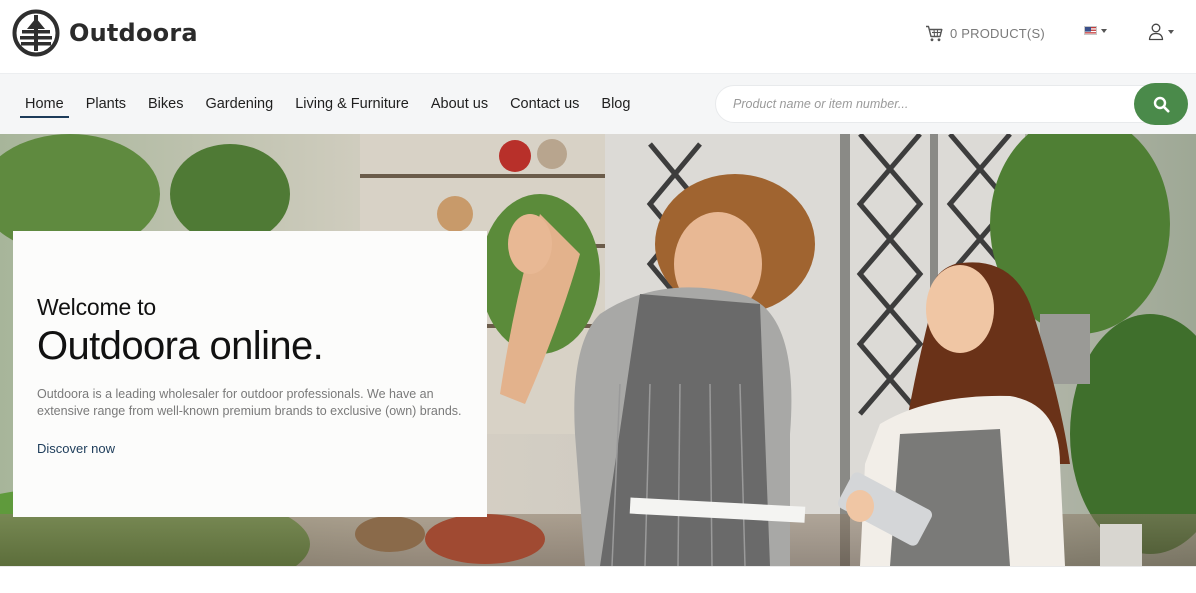 The height and width of the screenshot is (593, 1196). I want to click on brand-logo: Outdoora, so click(105, 33).